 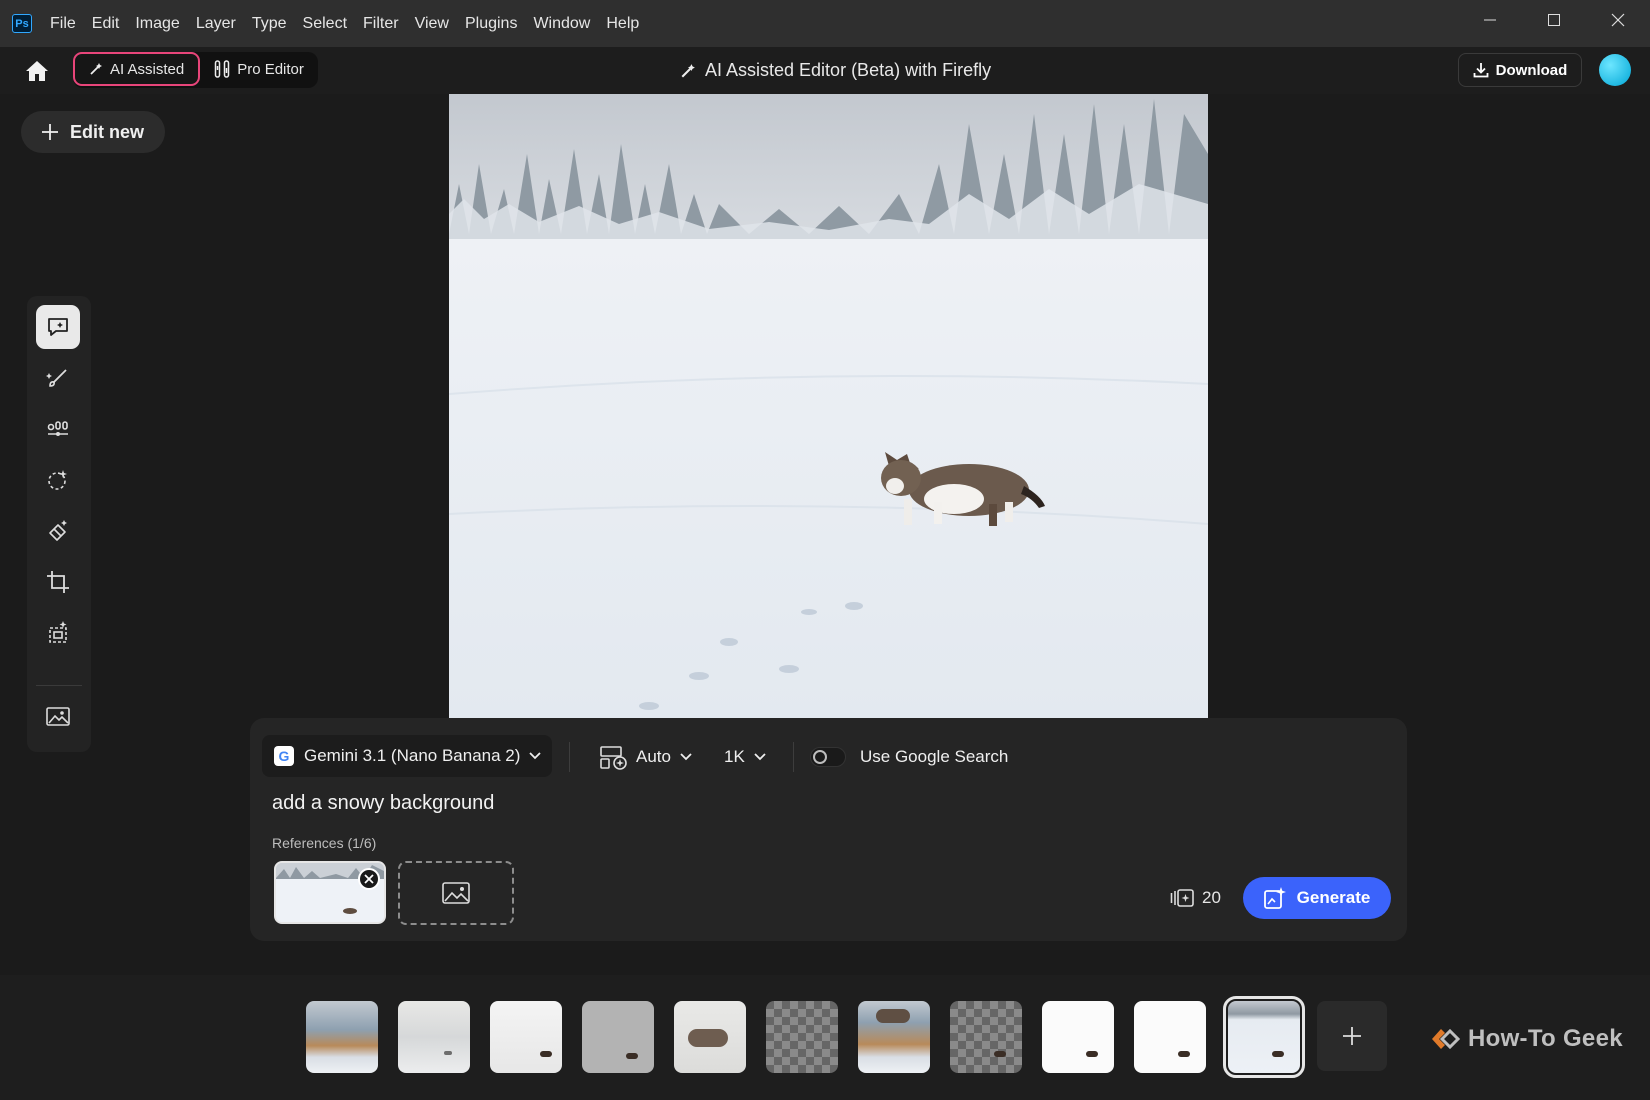 I want to click on google-search-toggle-wrap: Use Google Search, so click(x=909, y=757).